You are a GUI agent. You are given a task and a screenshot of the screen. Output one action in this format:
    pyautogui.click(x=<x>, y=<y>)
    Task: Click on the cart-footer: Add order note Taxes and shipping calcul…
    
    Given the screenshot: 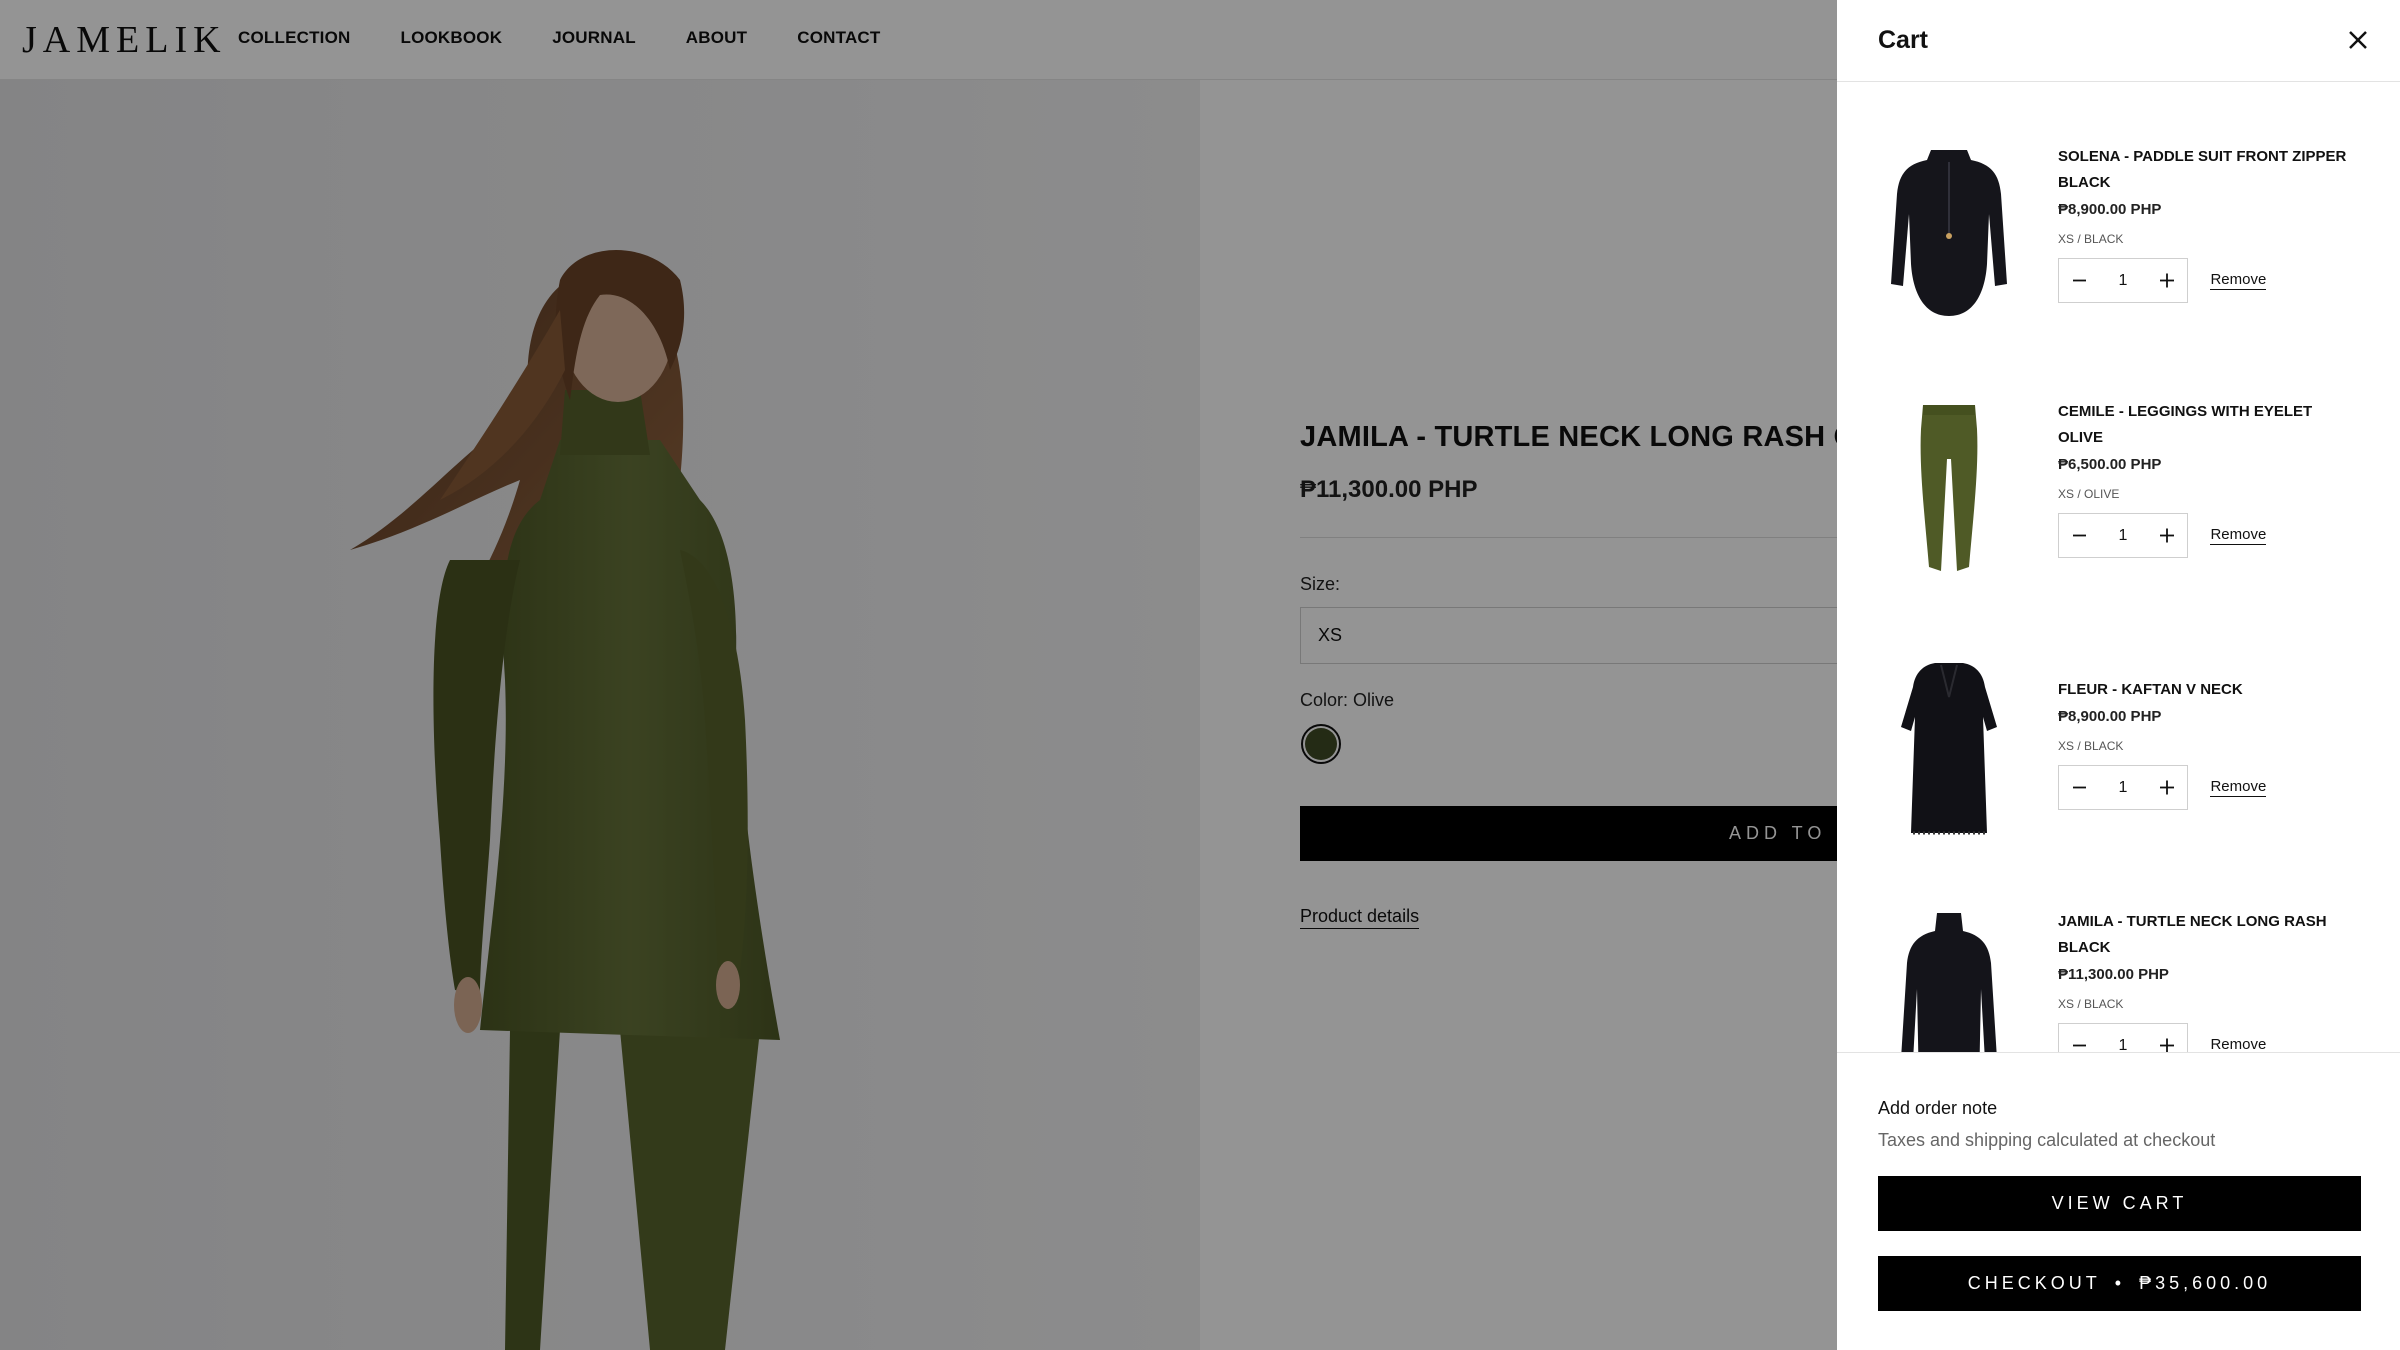 What is the action you would take?
    pyautogui.click(x=2118, y=1201)
    